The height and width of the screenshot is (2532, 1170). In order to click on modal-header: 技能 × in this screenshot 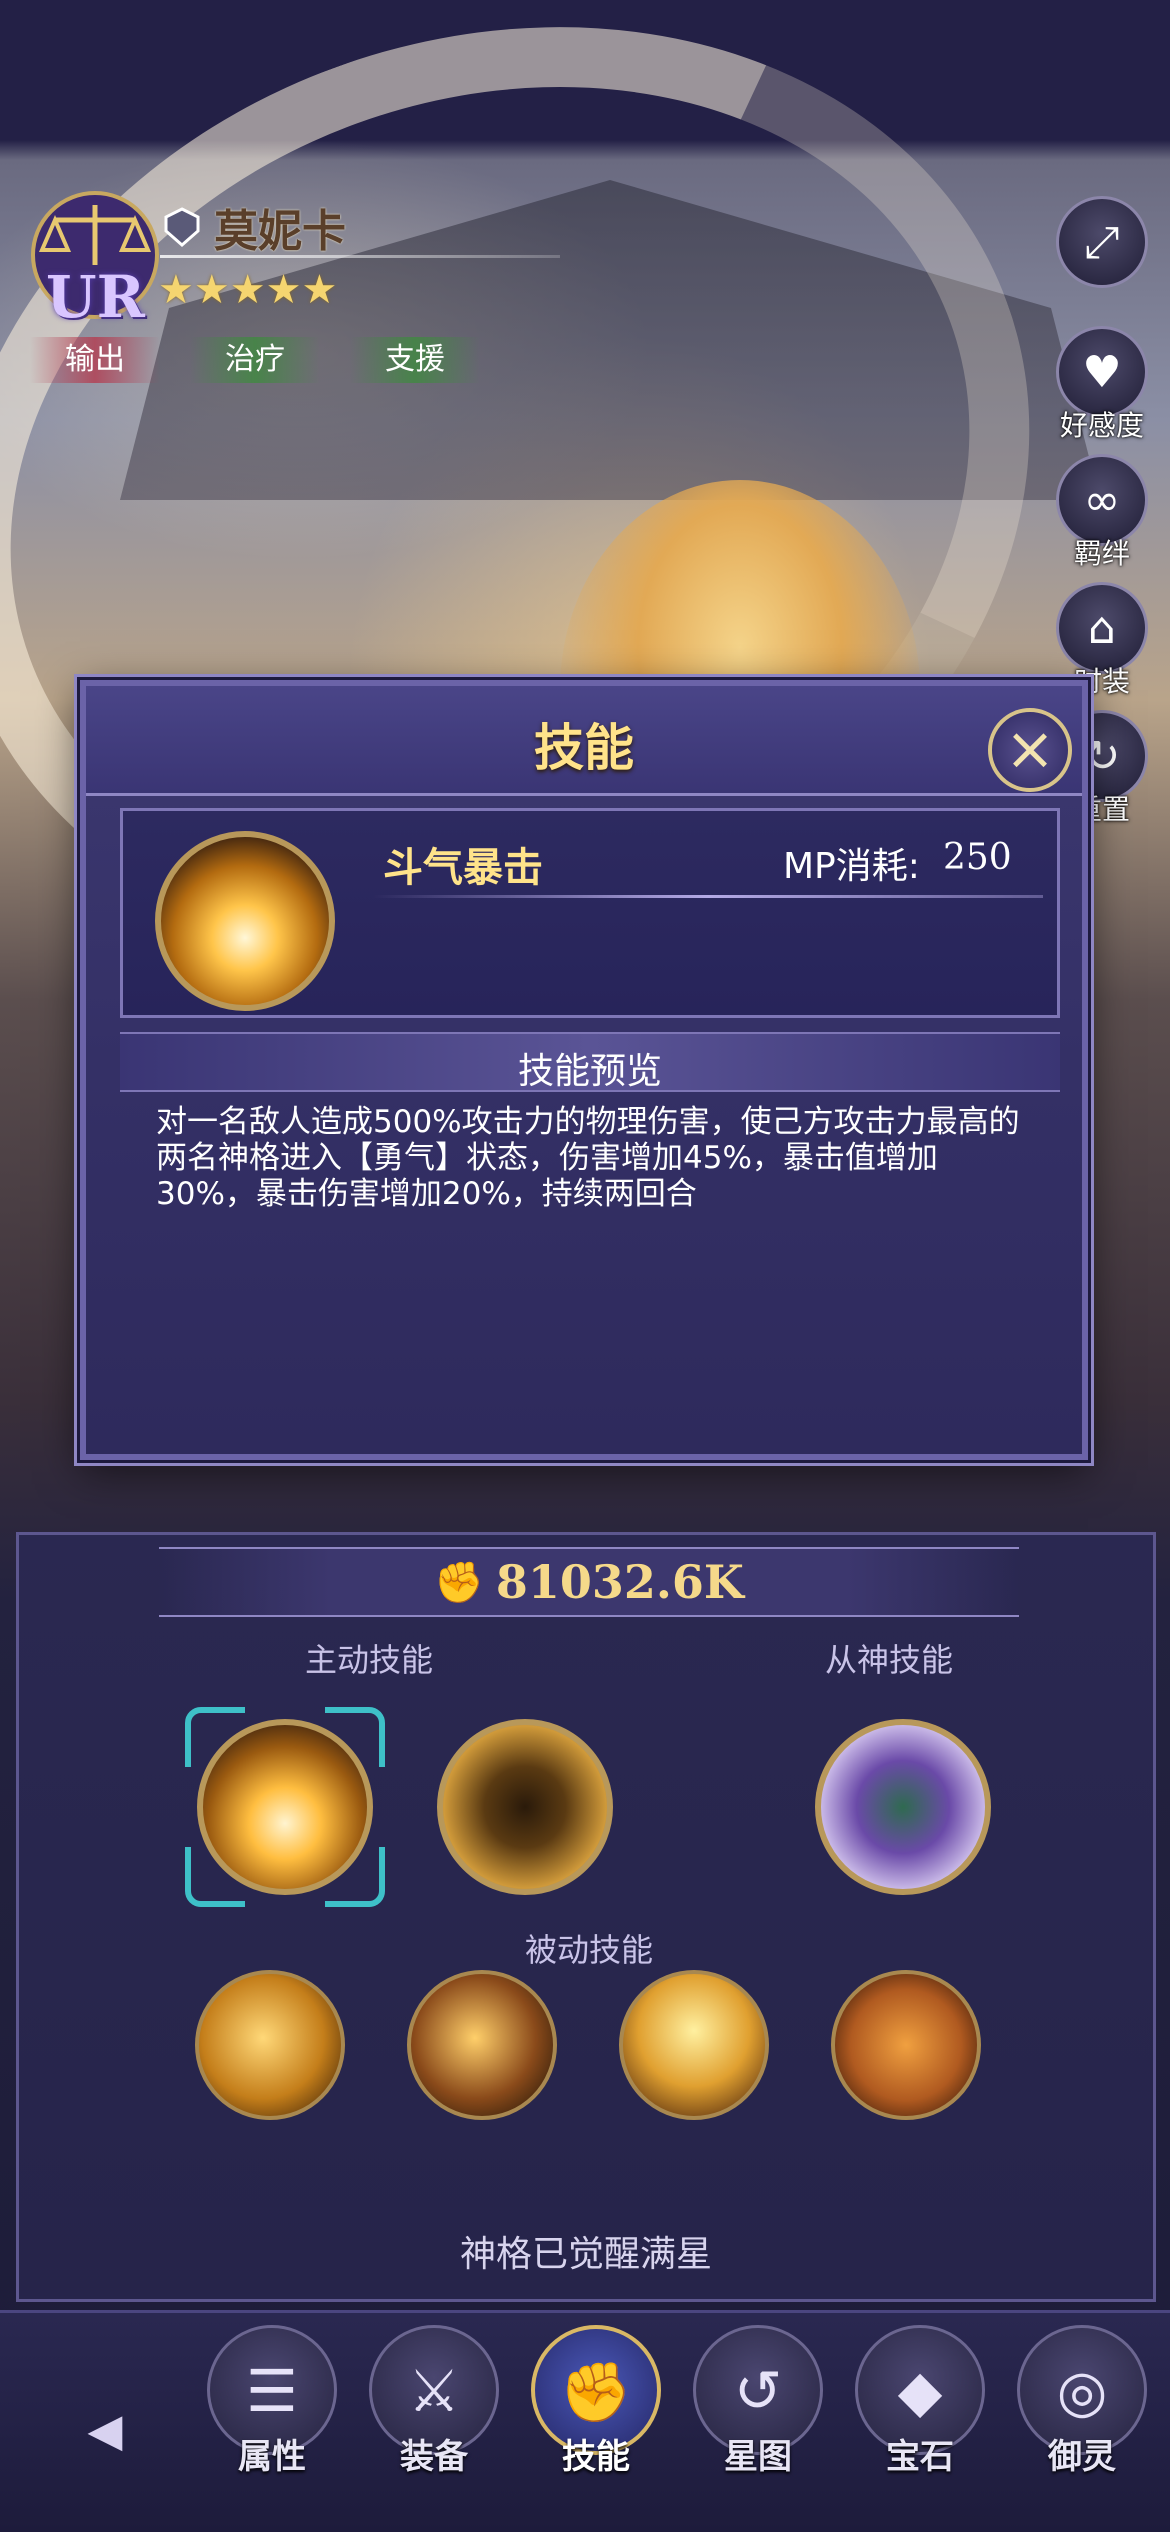, I will do `click(584, 741)`.